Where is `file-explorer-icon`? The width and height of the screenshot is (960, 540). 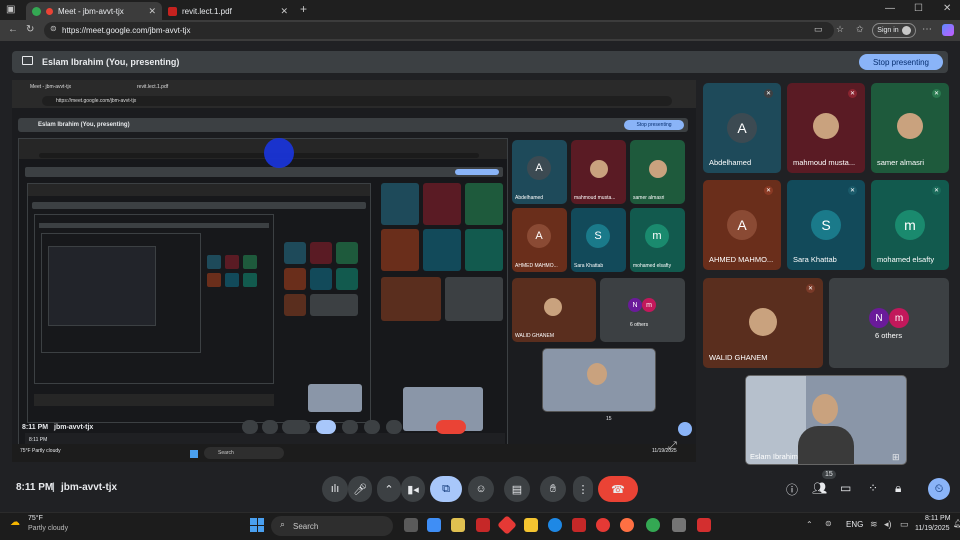 file-explorer-icon is located at coordinates (531, 525).